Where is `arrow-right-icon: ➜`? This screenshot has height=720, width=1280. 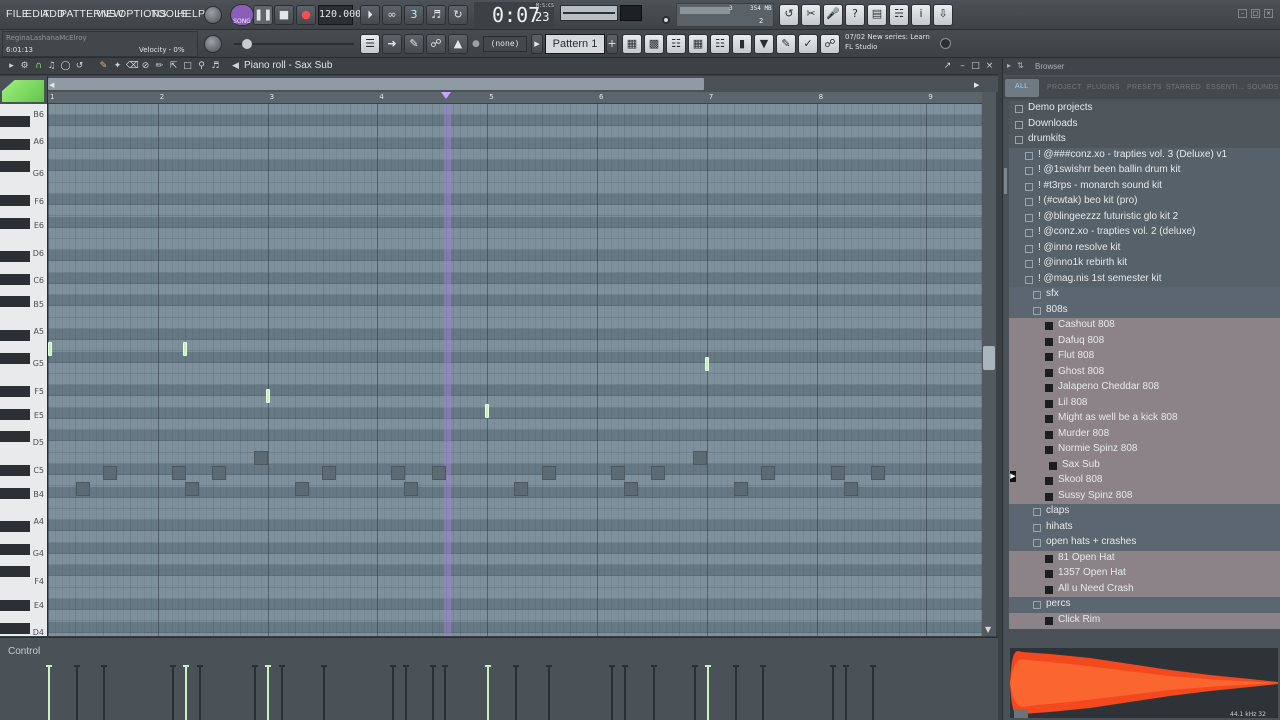
arrow-right-icon: ➜ is located at coordinates (392, 44).